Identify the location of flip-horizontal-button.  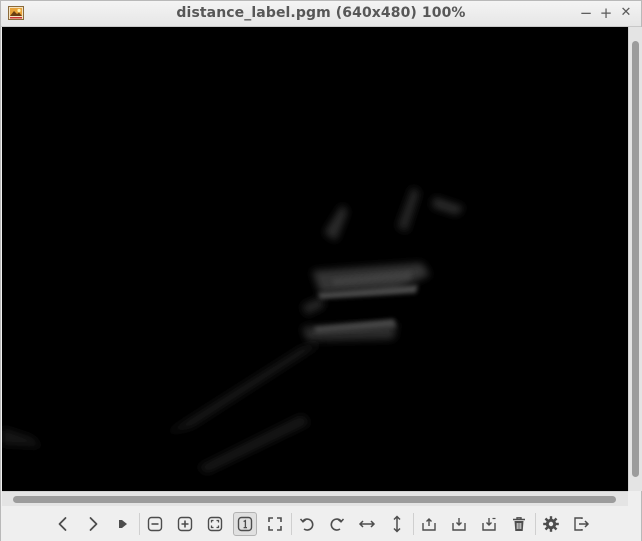
(367, 524).